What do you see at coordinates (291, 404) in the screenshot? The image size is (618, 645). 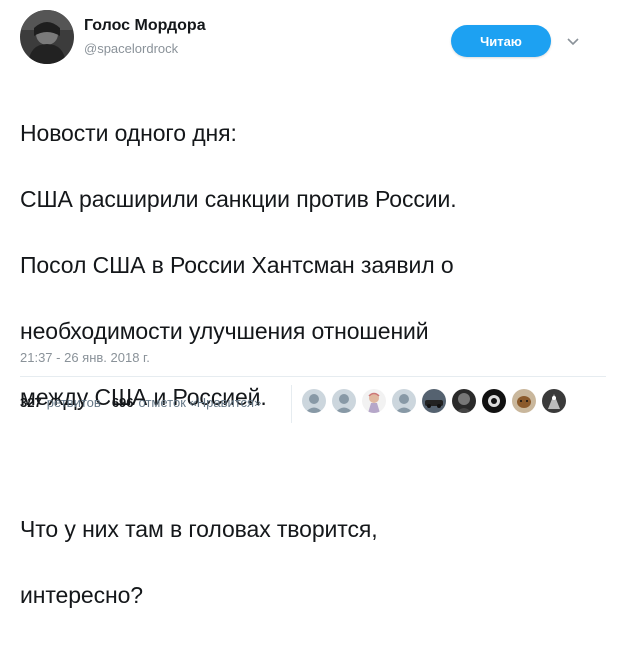 I see `stats-divider` at bounding box center [291, 404].